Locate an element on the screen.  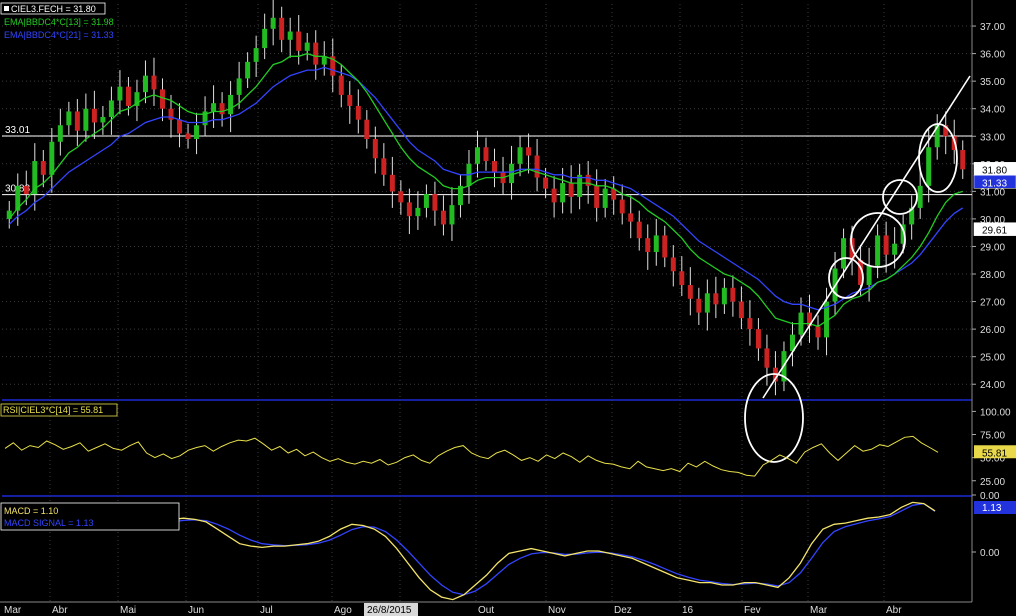
price-tick-label: 33.00 is located at coordinates (992, 137).